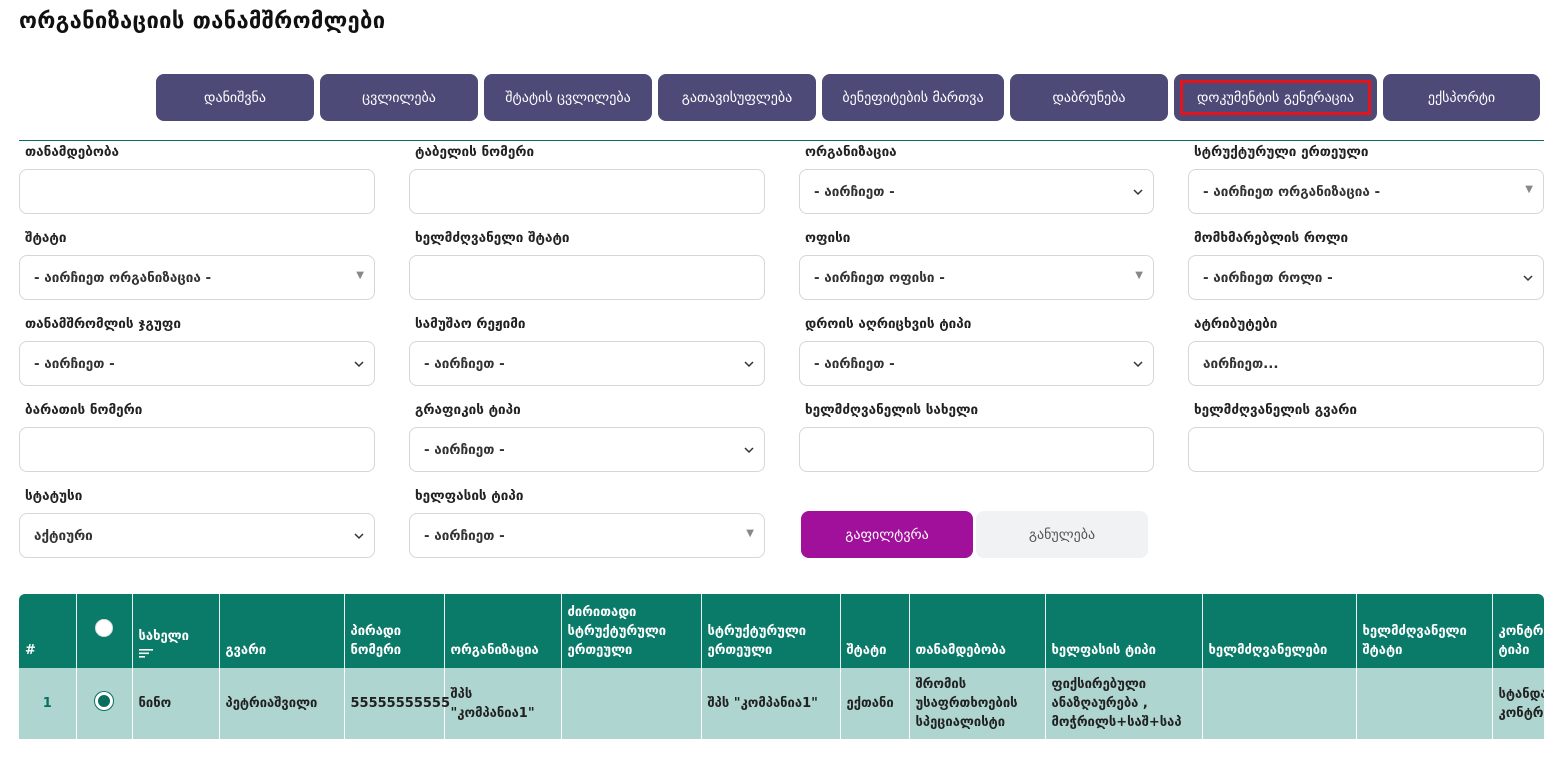 The width and height of the screenshot is (1561, 757). What do you see at coordinates (197, 449) in the screenshot?
I see `card-number-input` at bounding box center [197, 449].